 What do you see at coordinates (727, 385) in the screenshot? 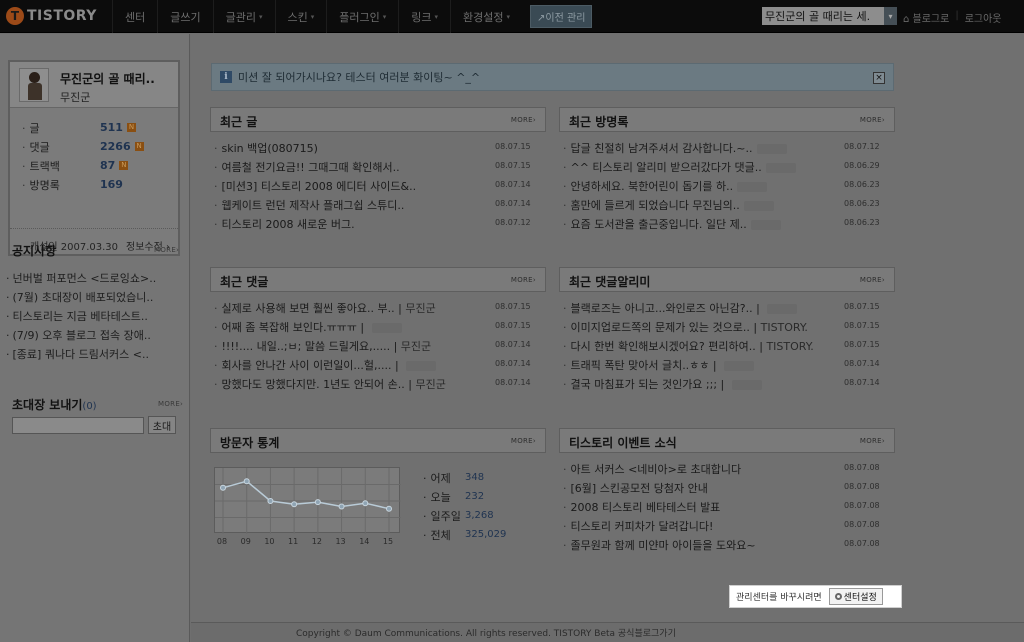
I see `list-item: 결국 마침표가 되는 것인가요 ;;; | 08.07.14` at bounding box center [727, 385].